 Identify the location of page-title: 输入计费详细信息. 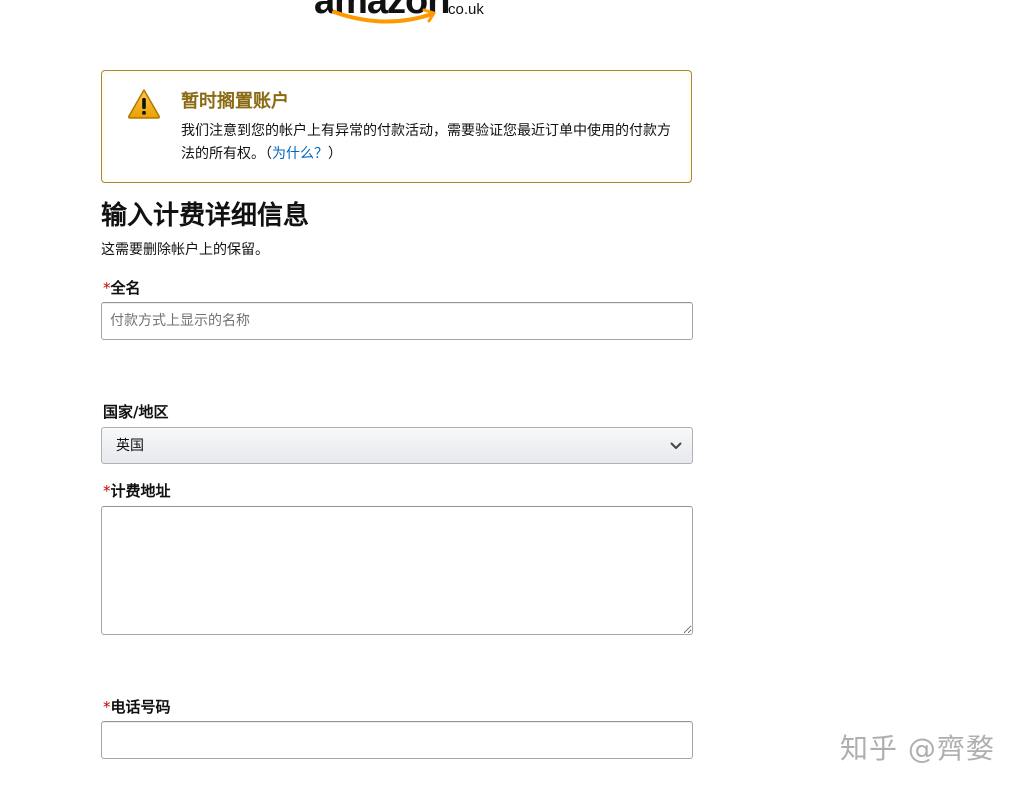
(205, 216).